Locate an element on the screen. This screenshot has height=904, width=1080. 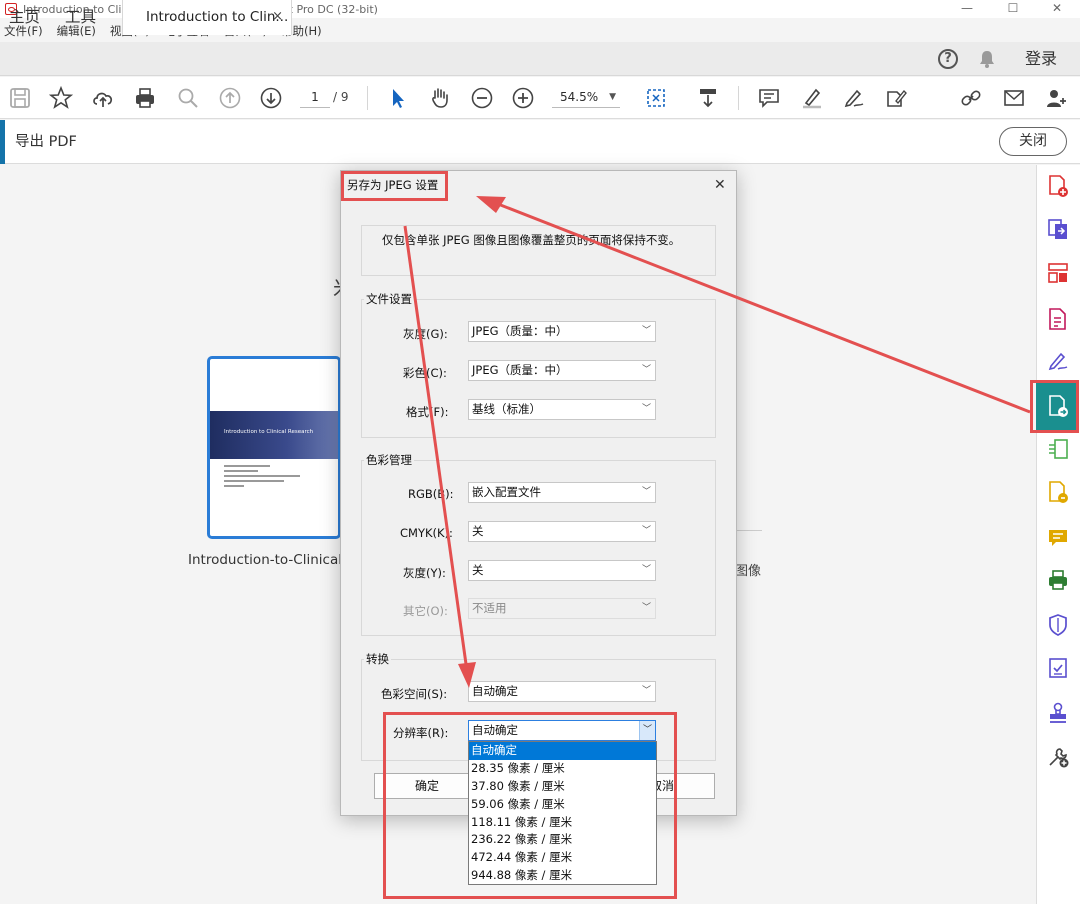
accent-bar is located at coordinates (2, 142).